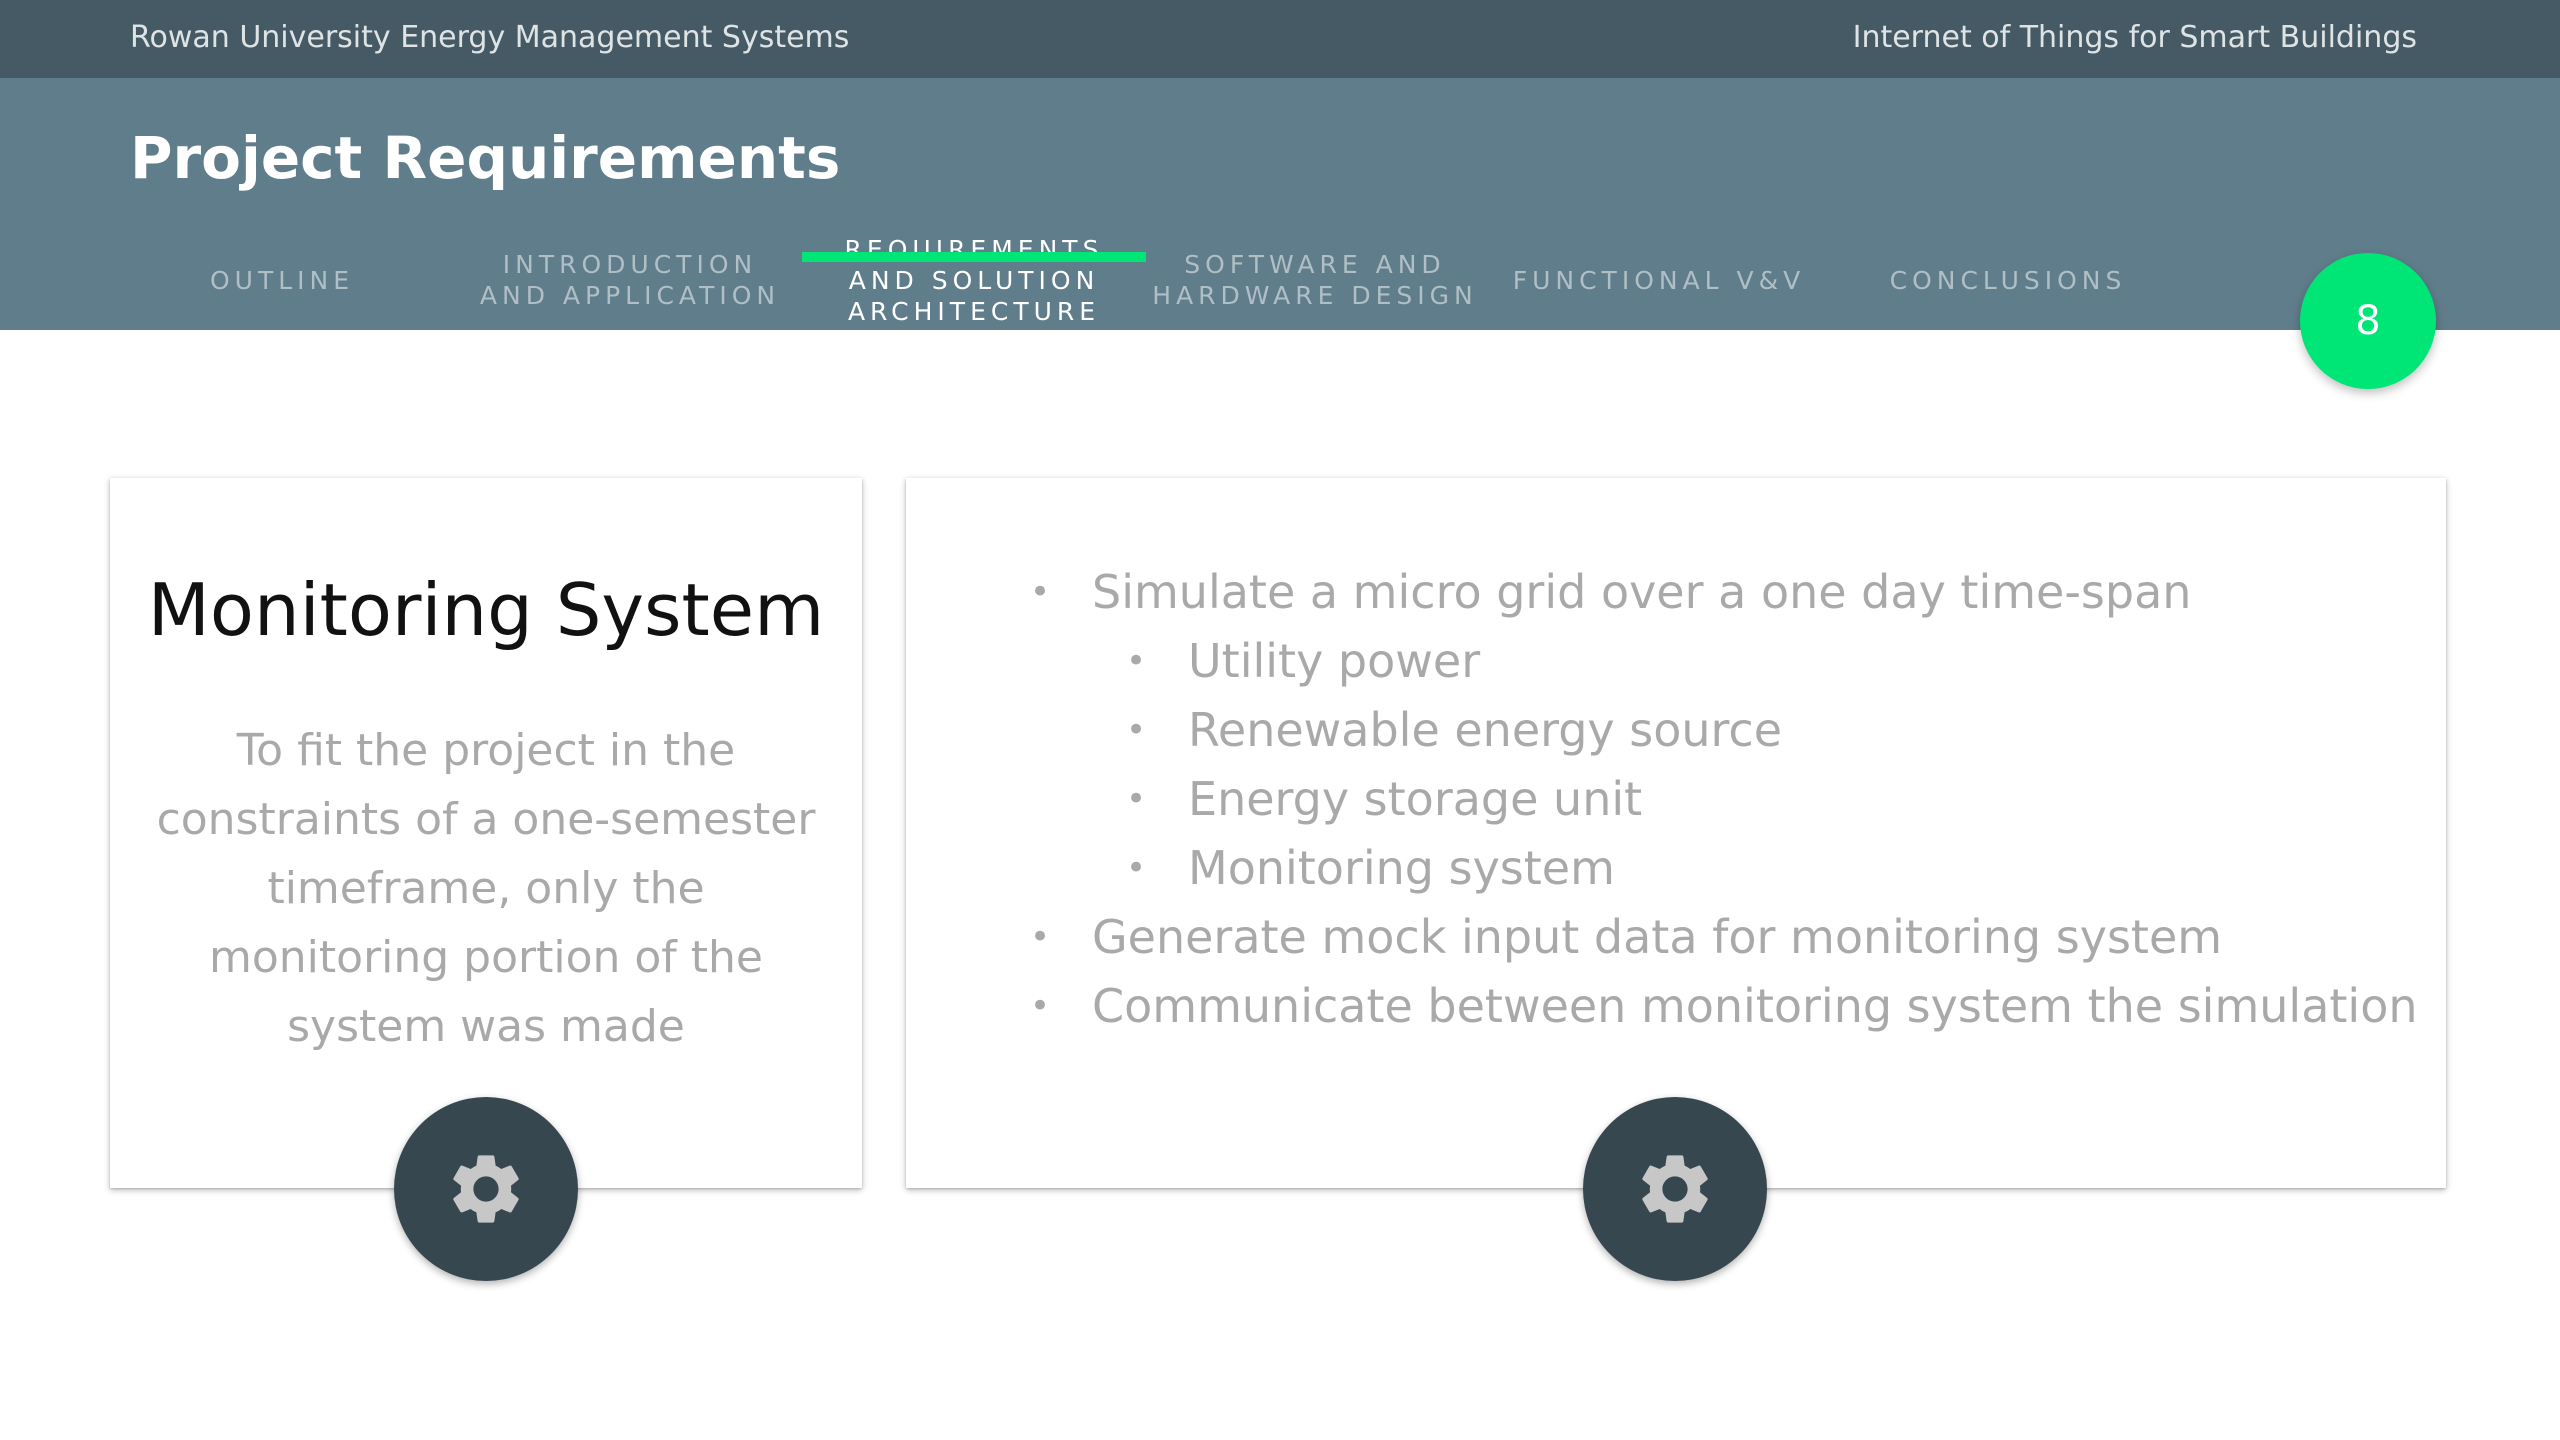 This screenshot has height=1440, width=2560. I want to click on list-item: Utility power, so click(1676, 661).